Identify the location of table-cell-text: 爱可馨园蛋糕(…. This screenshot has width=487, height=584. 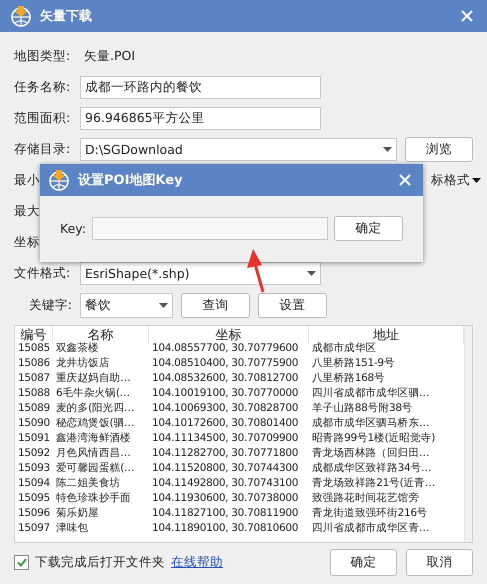
(95, 468).